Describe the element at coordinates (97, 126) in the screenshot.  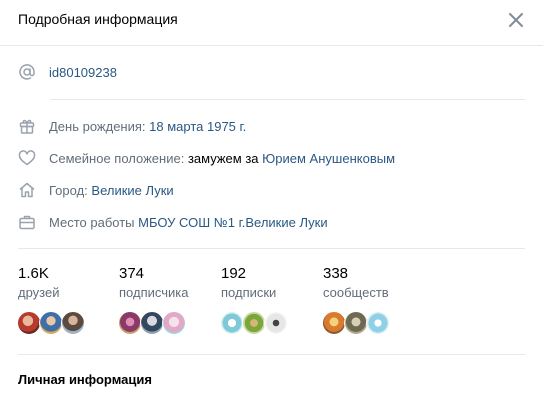
I see `birthday-label: День рождения:` at that location.